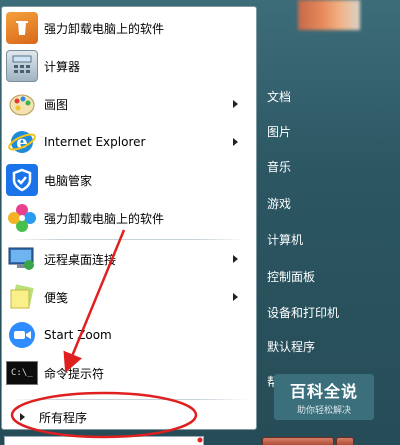 This screenshot has width=400, height=445. I want to click on link-control-panel: 控制面板, so click(331, 276).